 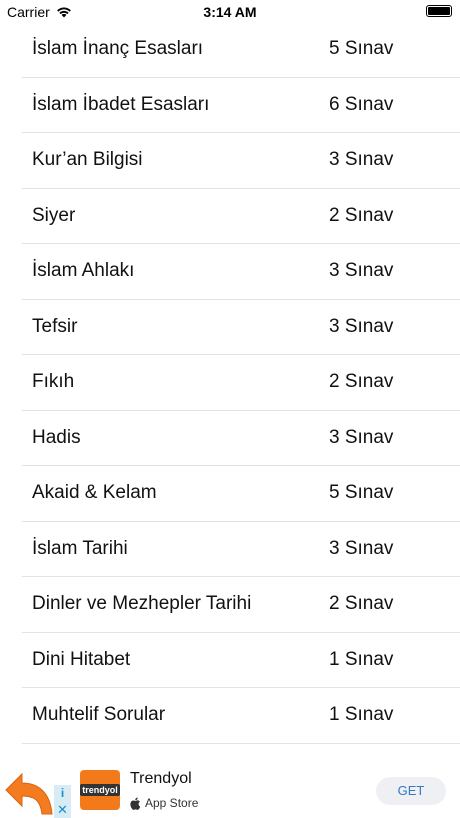 What do you see at coordinates (161, 779) in the screenshot?
I see `ad-app-name: Trendyol` at bounding box center [161, 779].